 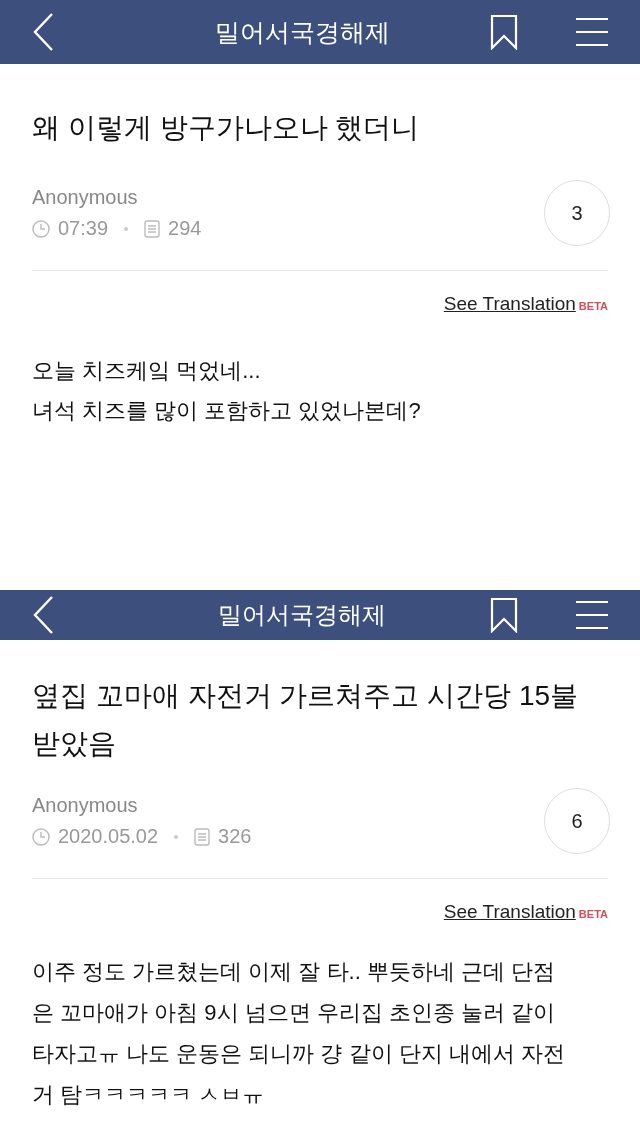 I want to click on post-time: 07:39, so click(x=83, y=228).